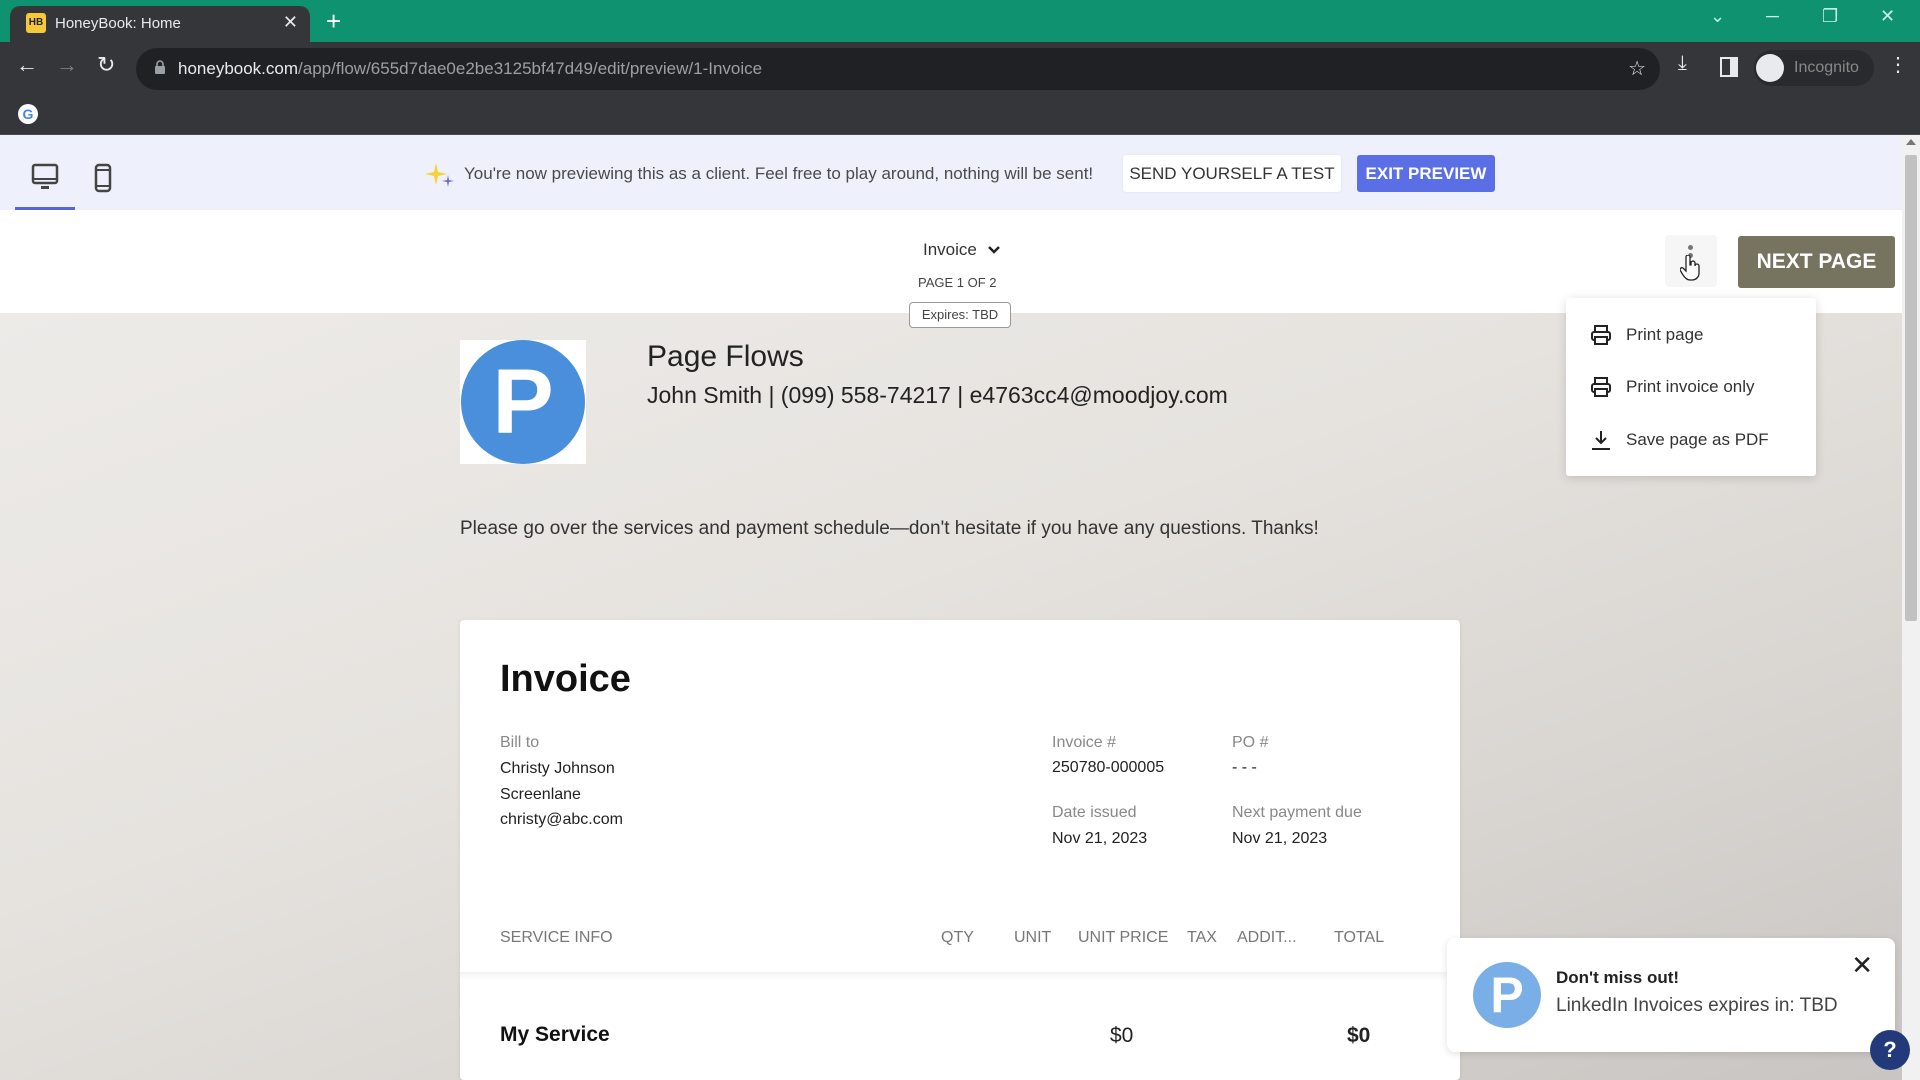  What do you see at coordinates (1890, 1050) in the screenshot?
I see `help-button: ?` at bounding box center [1890, 1050].